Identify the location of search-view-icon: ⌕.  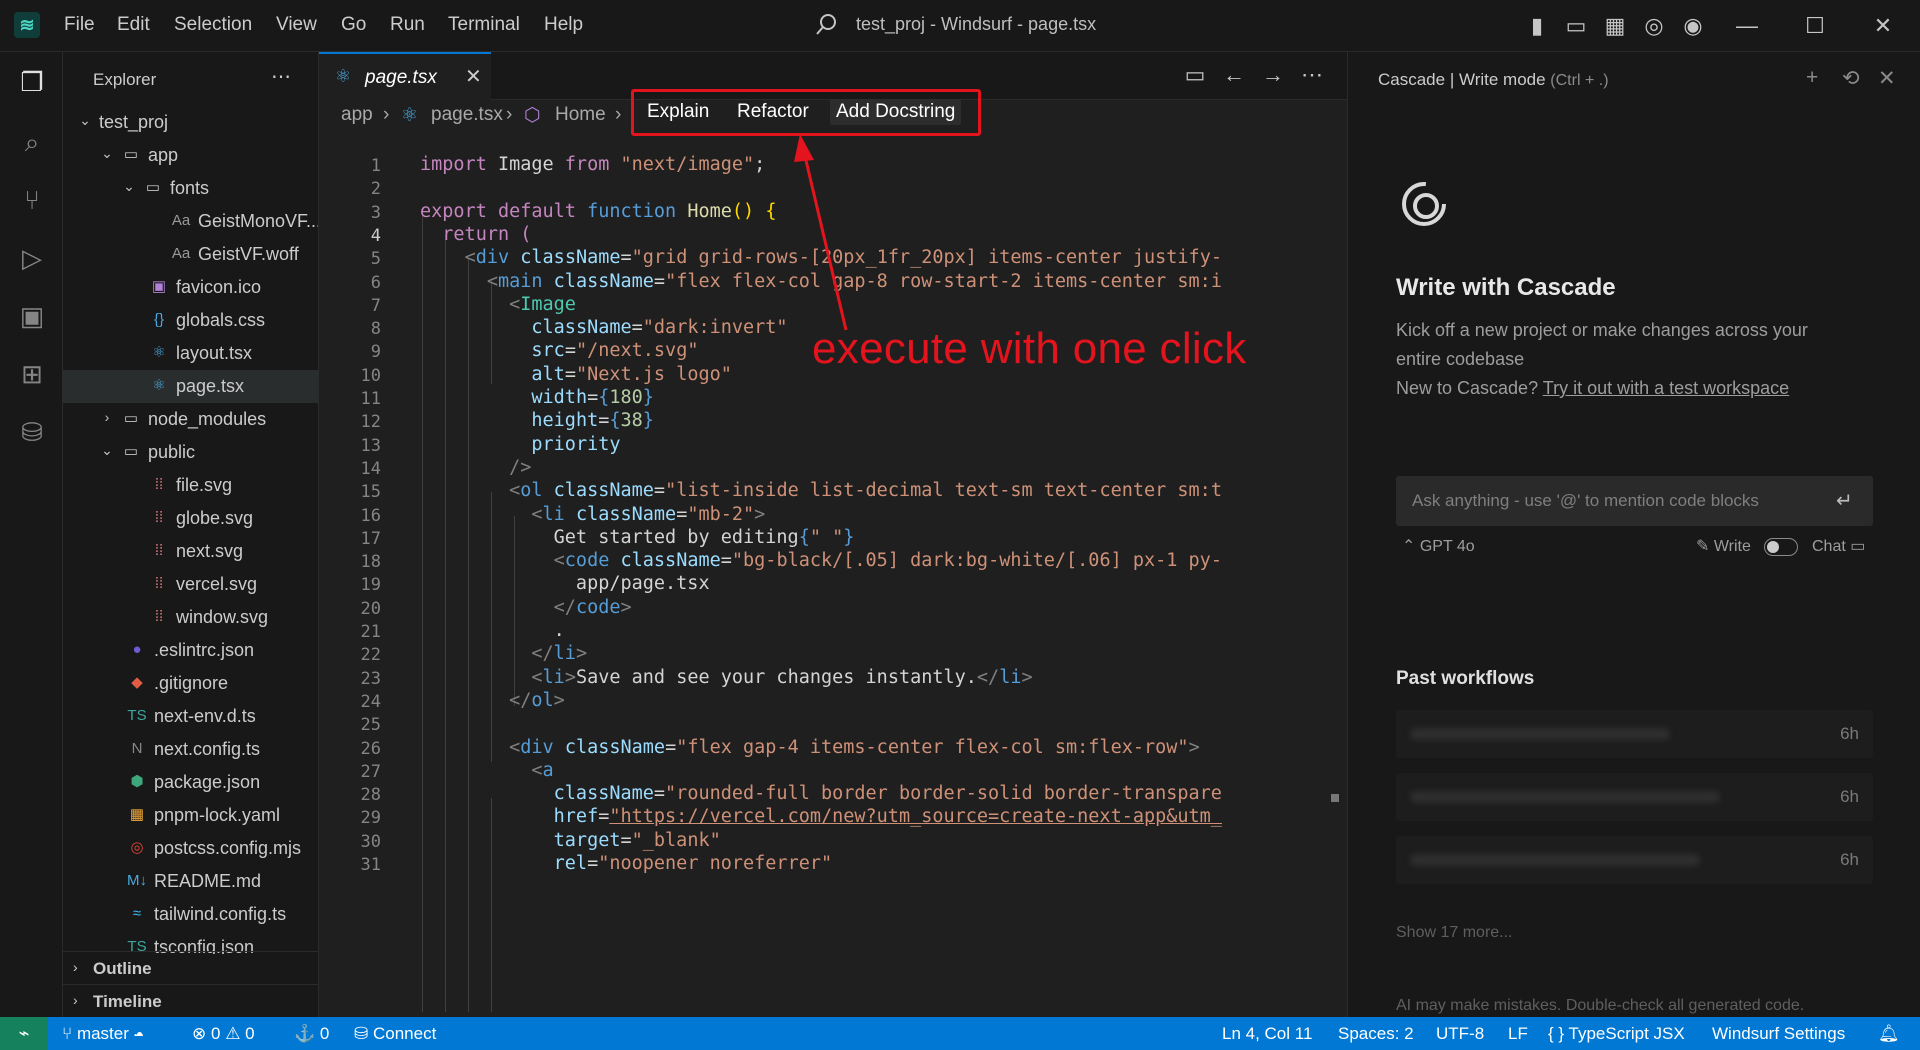
(32, 142).